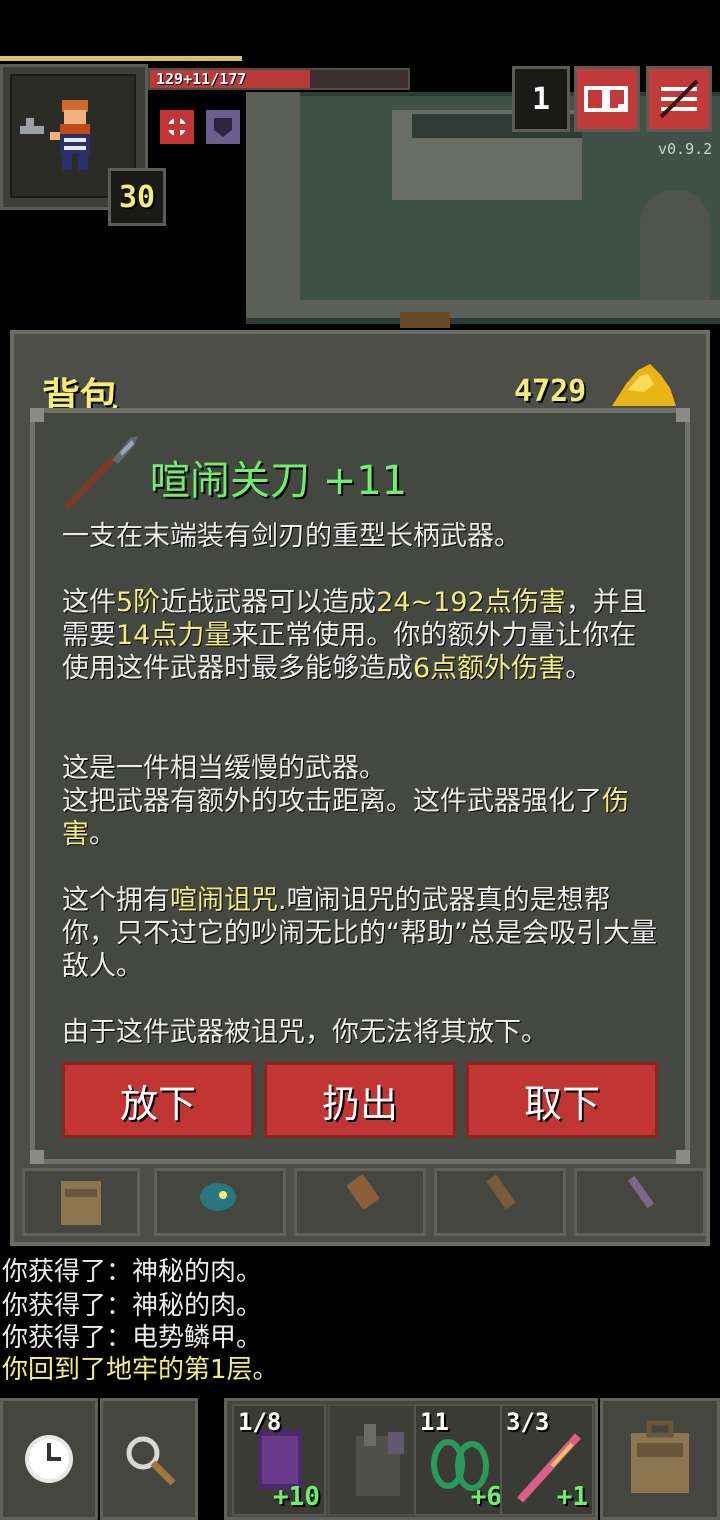 The width and height of the screenshot is (720, 1520). I want to click on buff-shield-icon, so click(223, 127).